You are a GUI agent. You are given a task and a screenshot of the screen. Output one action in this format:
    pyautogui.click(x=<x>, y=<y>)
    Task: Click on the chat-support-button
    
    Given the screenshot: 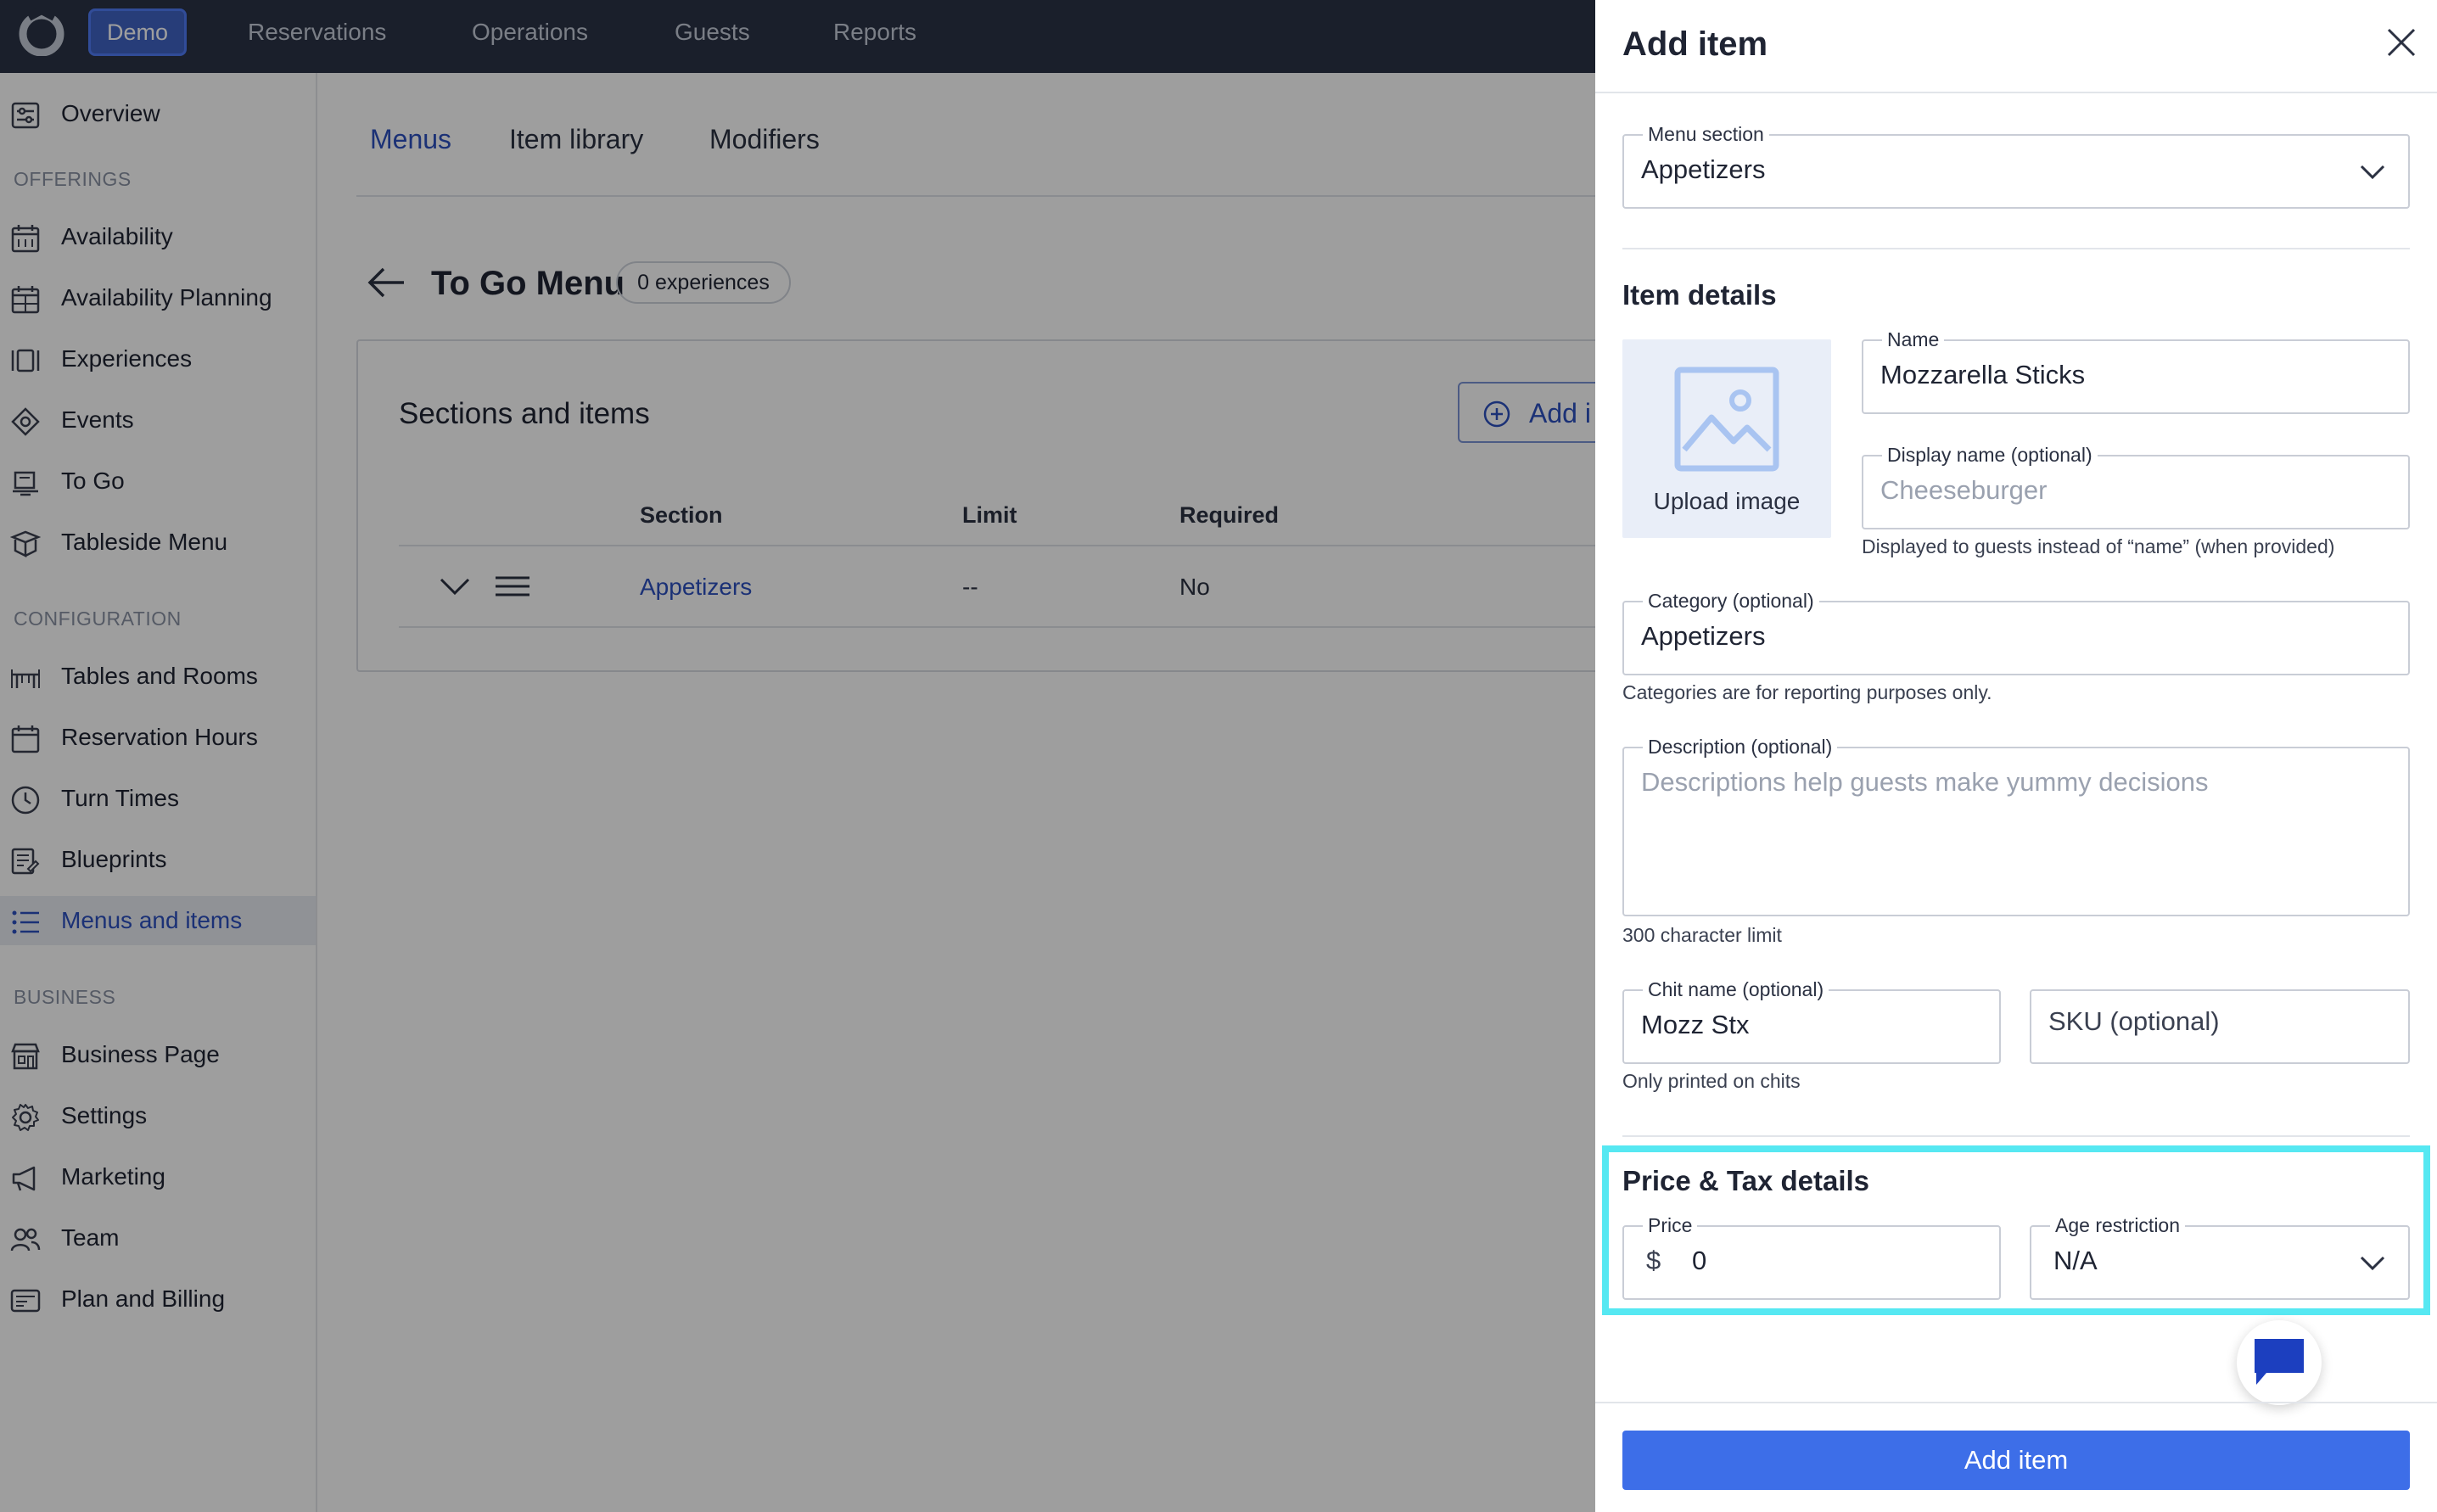 What is the action you would take?
    pyautogui.click(x=2279, y=1363)
    